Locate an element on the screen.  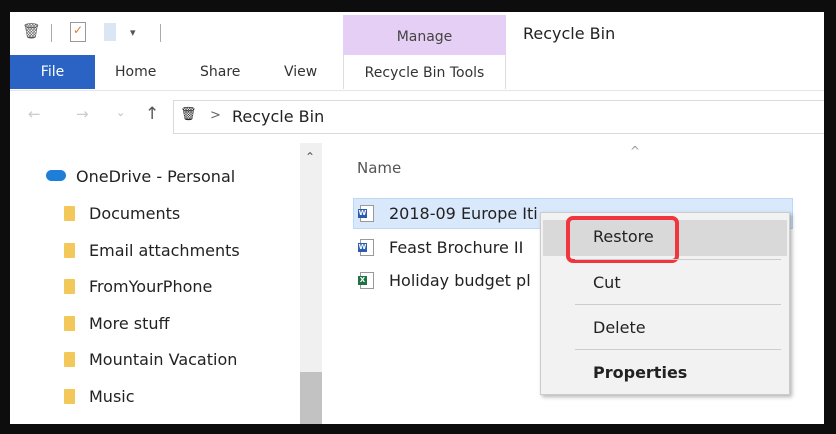
context-menu: Restore Cut Delete Properties is located at coordinates (665, 303).